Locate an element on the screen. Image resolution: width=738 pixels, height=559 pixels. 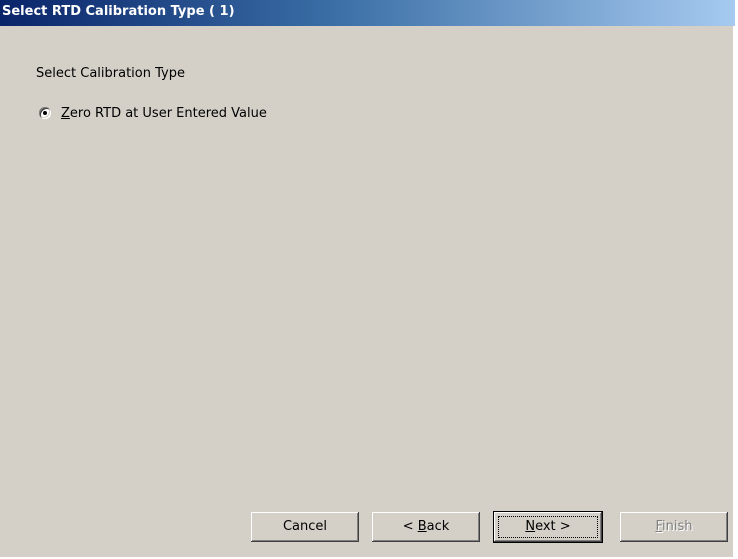
next-label-rest: ext > is located at coordinates (553, 526).